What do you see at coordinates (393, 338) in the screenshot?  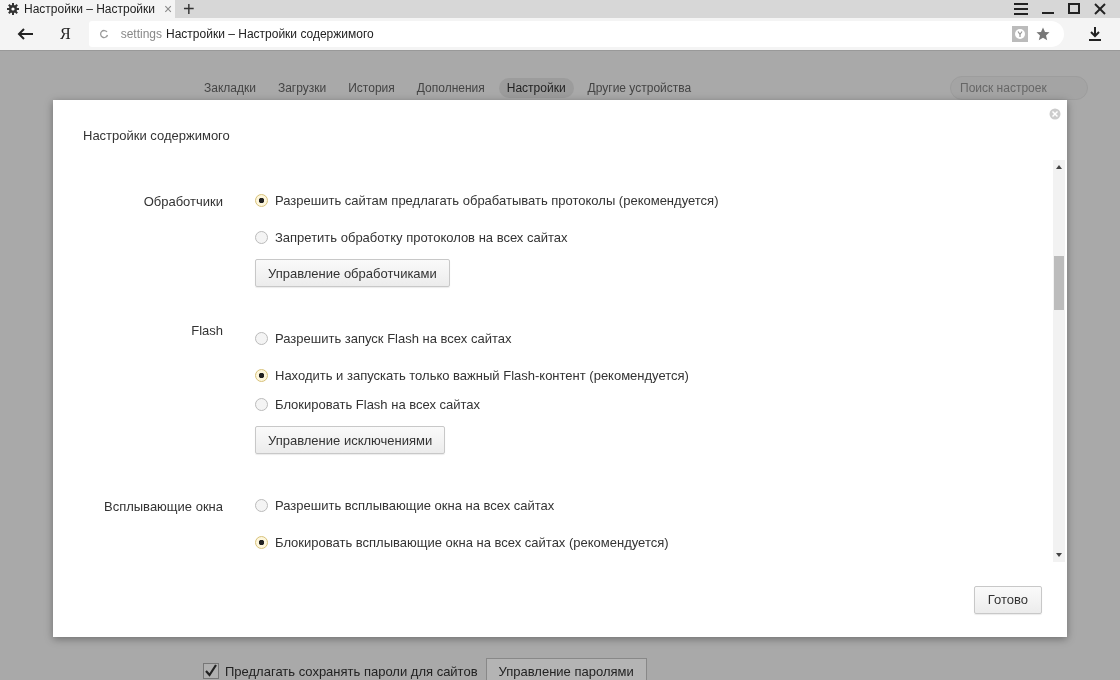 I see `option-label: Разрешить запуск Flash на всех сайтах` at bounding box center [393, 338].